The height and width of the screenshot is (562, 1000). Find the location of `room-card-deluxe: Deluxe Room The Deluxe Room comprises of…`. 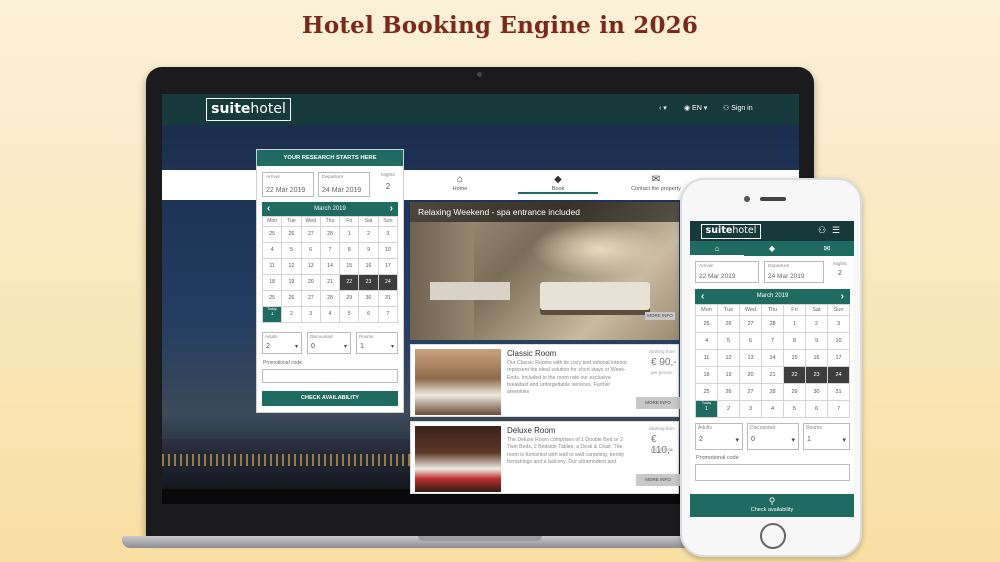

room-card-deluxe: Deluxe Room The Deluxe Room comprises of… is located at coordinates (545, 457).